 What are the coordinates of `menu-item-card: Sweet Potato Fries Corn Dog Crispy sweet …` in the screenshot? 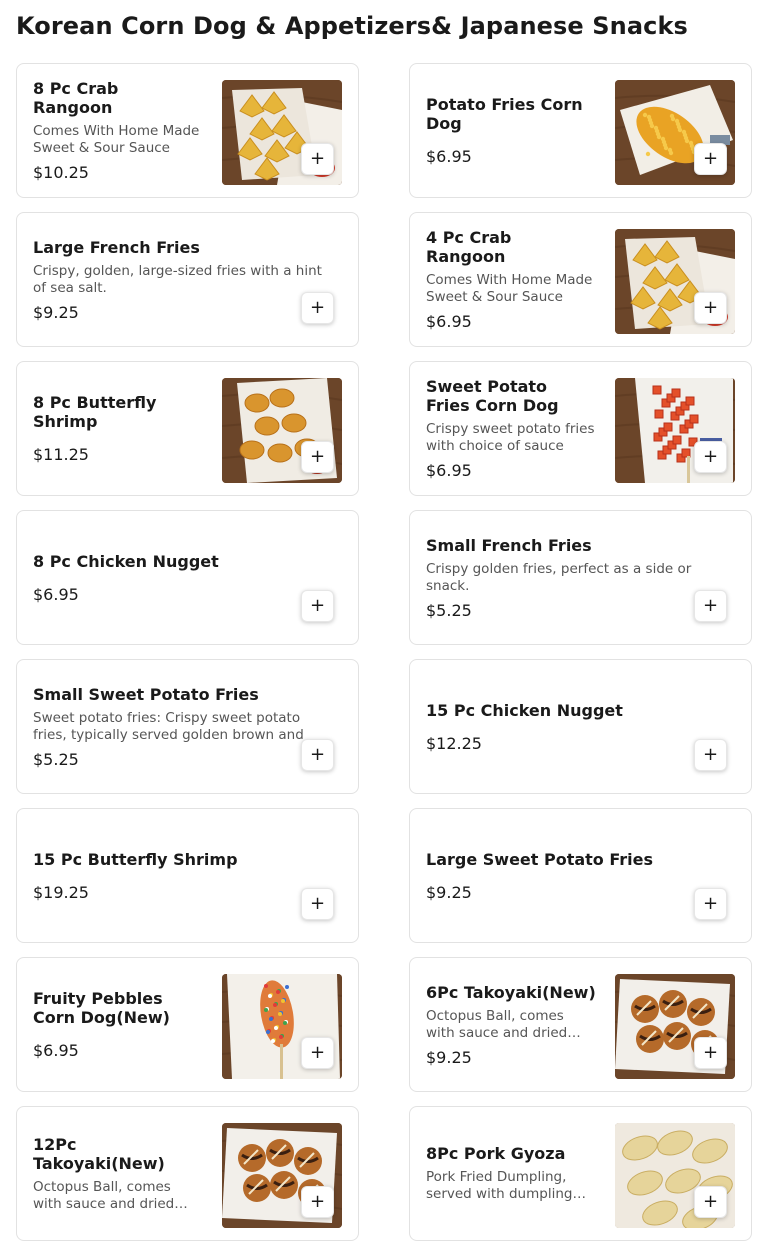 It's located at (580, 428).